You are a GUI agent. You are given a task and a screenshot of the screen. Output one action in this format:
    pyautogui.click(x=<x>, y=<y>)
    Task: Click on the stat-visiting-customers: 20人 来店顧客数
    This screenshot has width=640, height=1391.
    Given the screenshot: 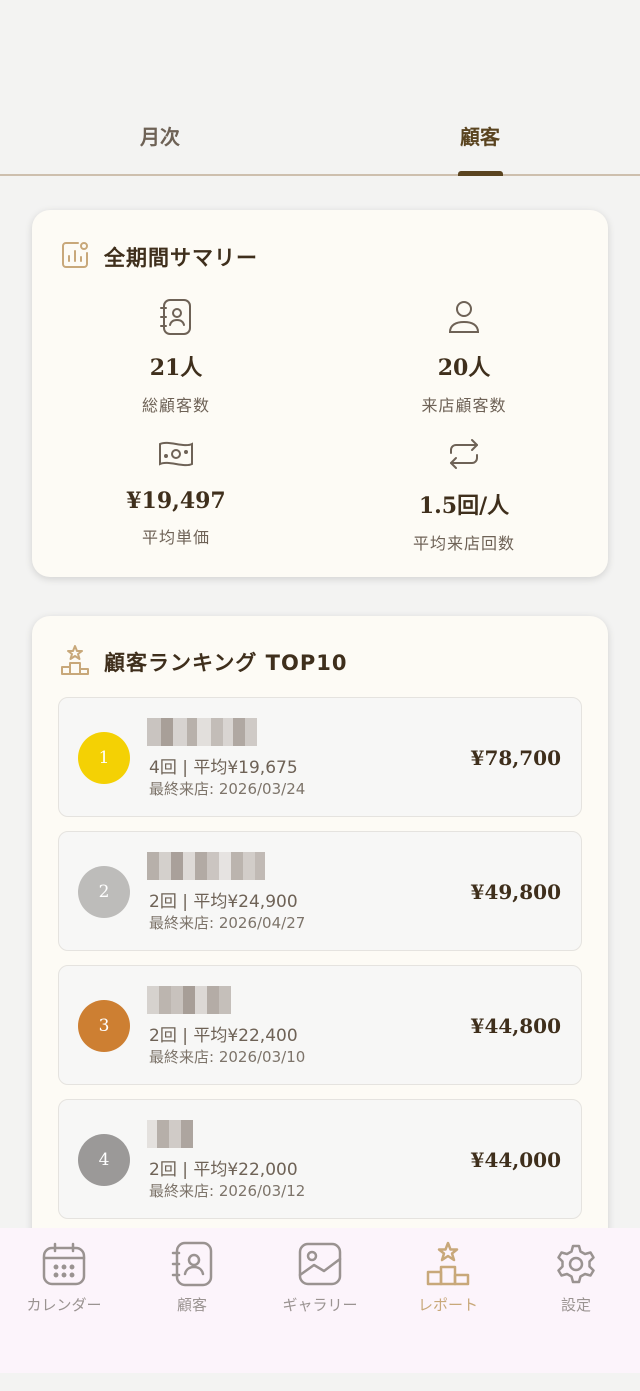 What is the action you would take?
    pyautogui.click(x=464, y=357)
    